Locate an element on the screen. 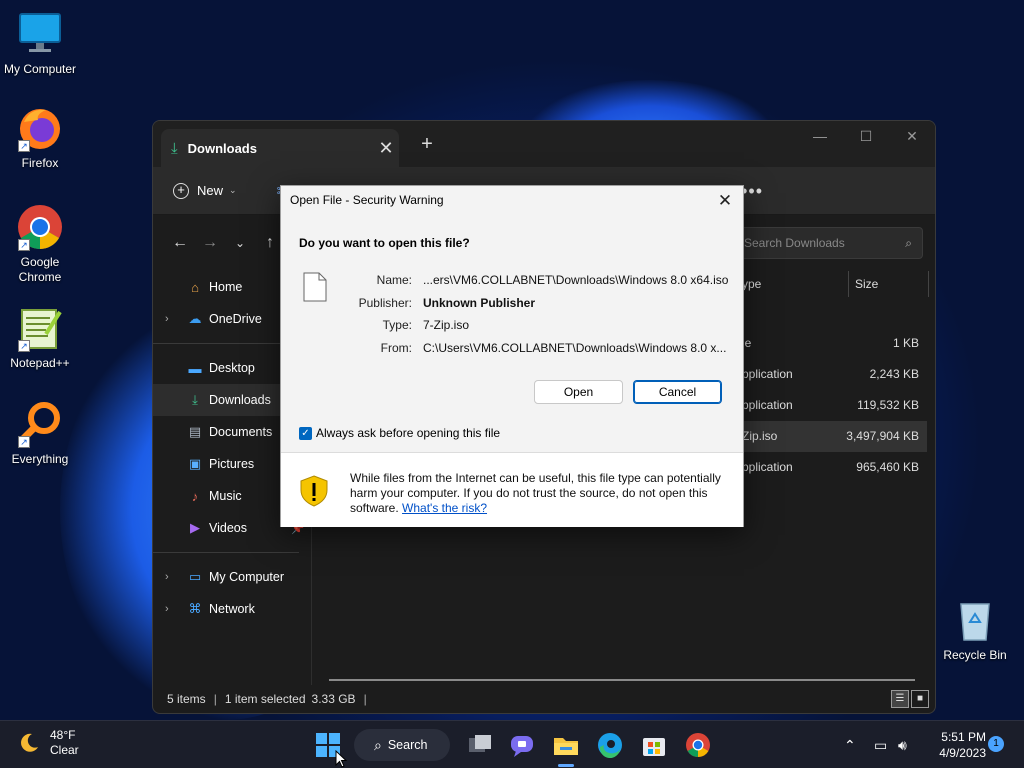 Image resolution: width=1024 pixels, height=768 pixels. desktop-icon: ▬ is located at coordinates (195, 368).